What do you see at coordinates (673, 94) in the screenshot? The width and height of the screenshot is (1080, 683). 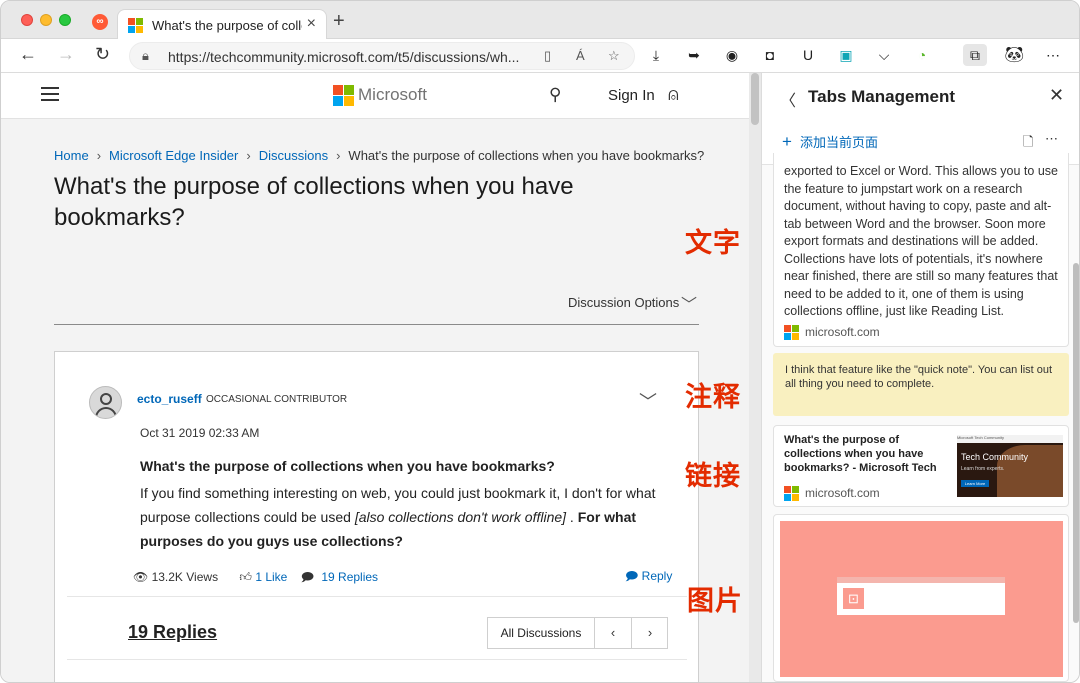 I see `user-icon: ⍝` at bounding box center [673, 94].